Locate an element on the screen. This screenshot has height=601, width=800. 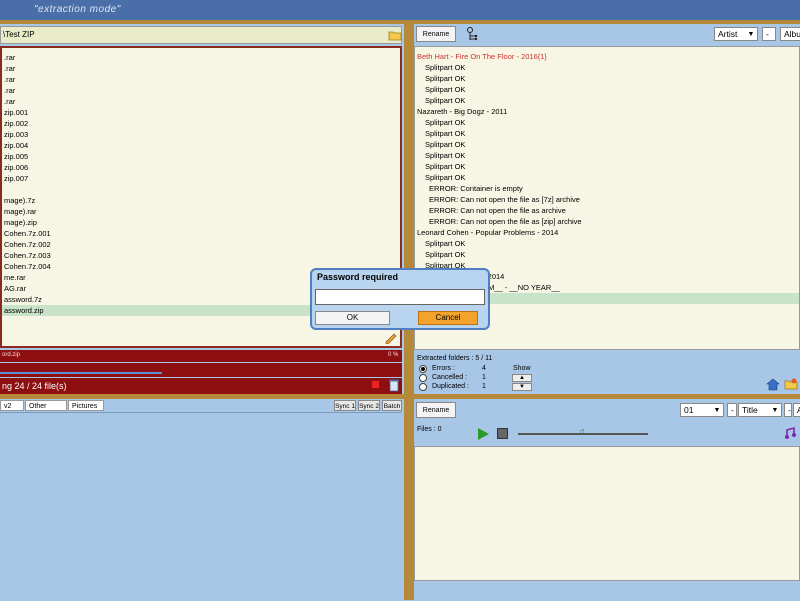
tab-v2-tag: v2 TAG is located at coordinates (12, 410).